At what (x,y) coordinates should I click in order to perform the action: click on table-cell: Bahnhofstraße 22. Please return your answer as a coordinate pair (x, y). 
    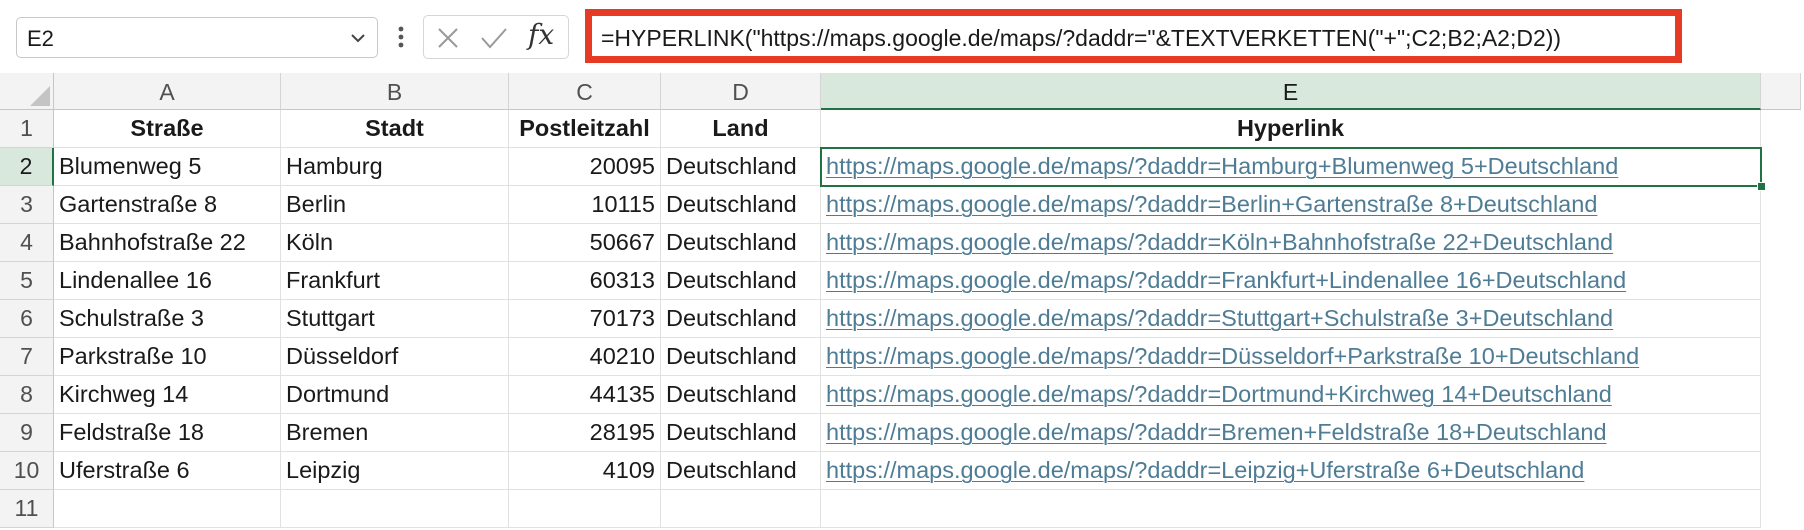
    Looking at the image, I should click on (167, 243).